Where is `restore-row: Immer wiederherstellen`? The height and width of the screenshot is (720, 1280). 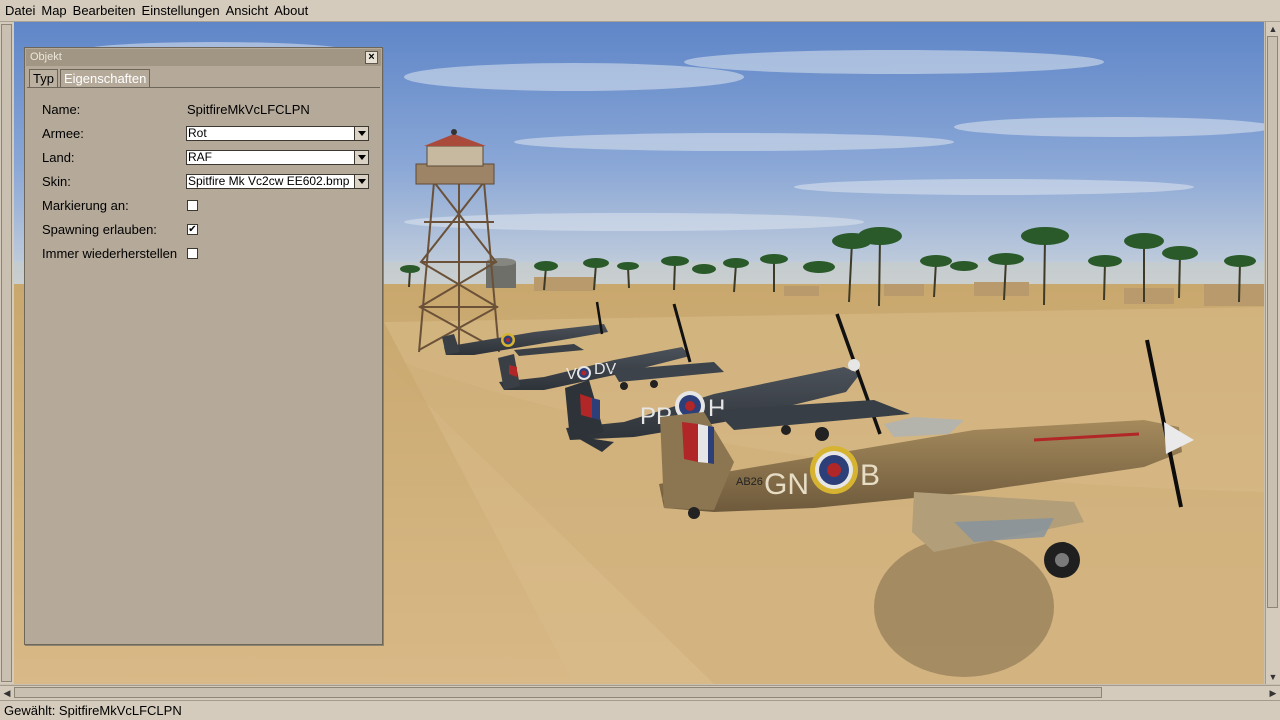 restore-row: Immer wiederherstellen is located at coordinates (207, 253).